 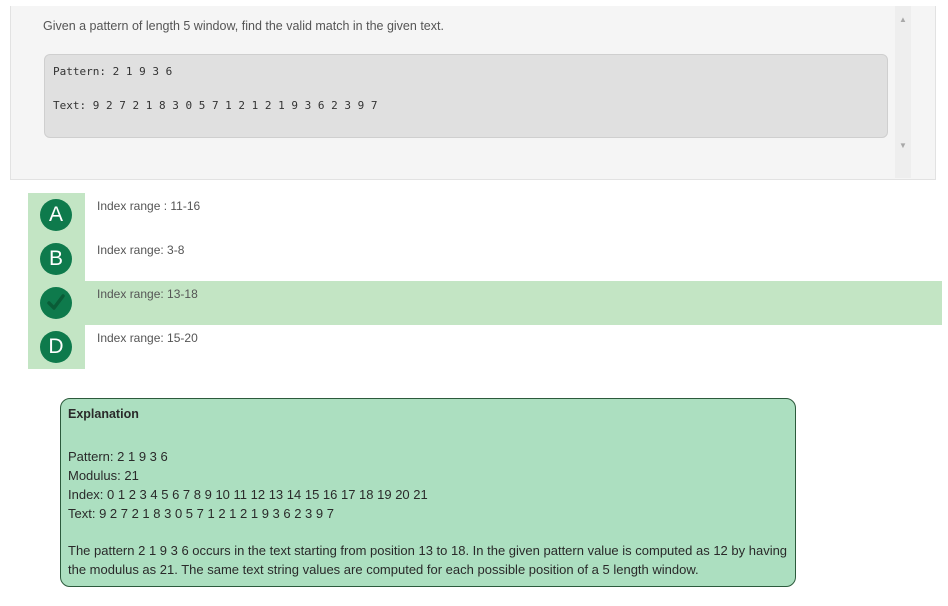 I want to click on option-d: D Index range: 15-20, so click(x=485, y=347).